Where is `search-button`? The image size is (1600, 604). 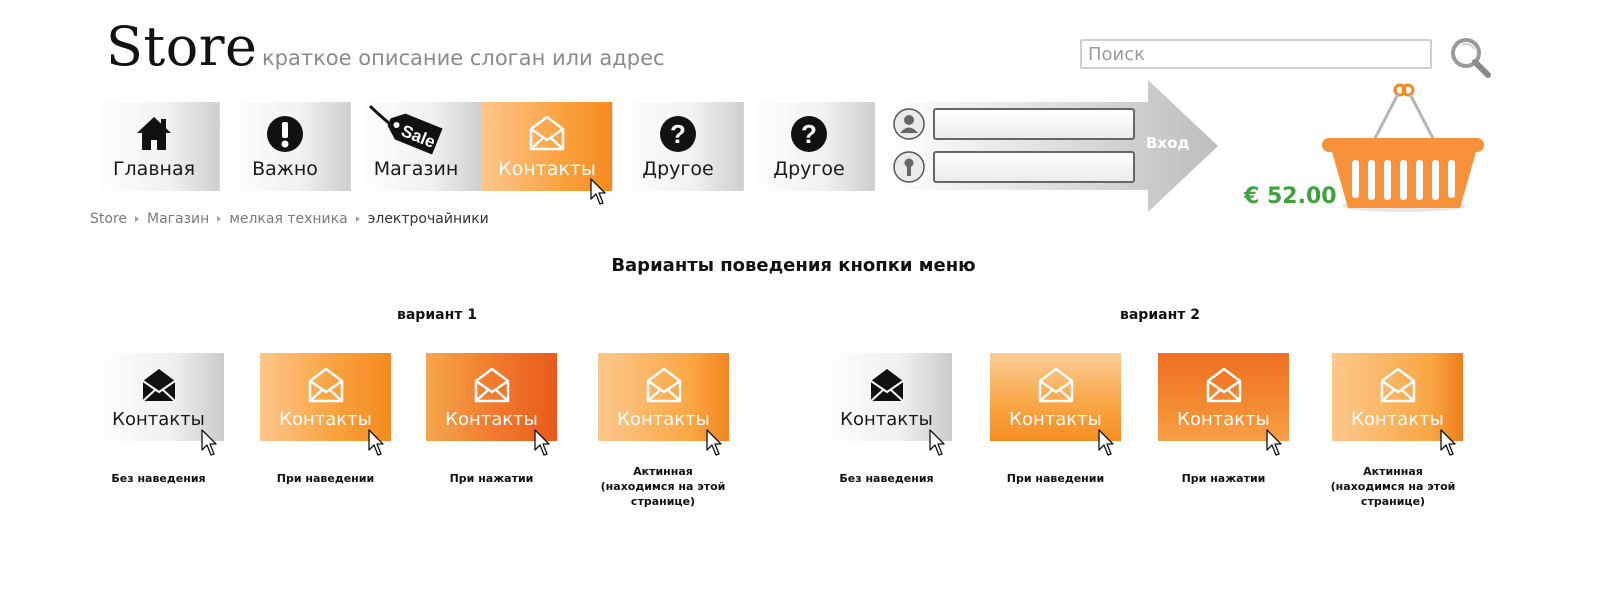 search-button is located at coordinates (1470, 57).